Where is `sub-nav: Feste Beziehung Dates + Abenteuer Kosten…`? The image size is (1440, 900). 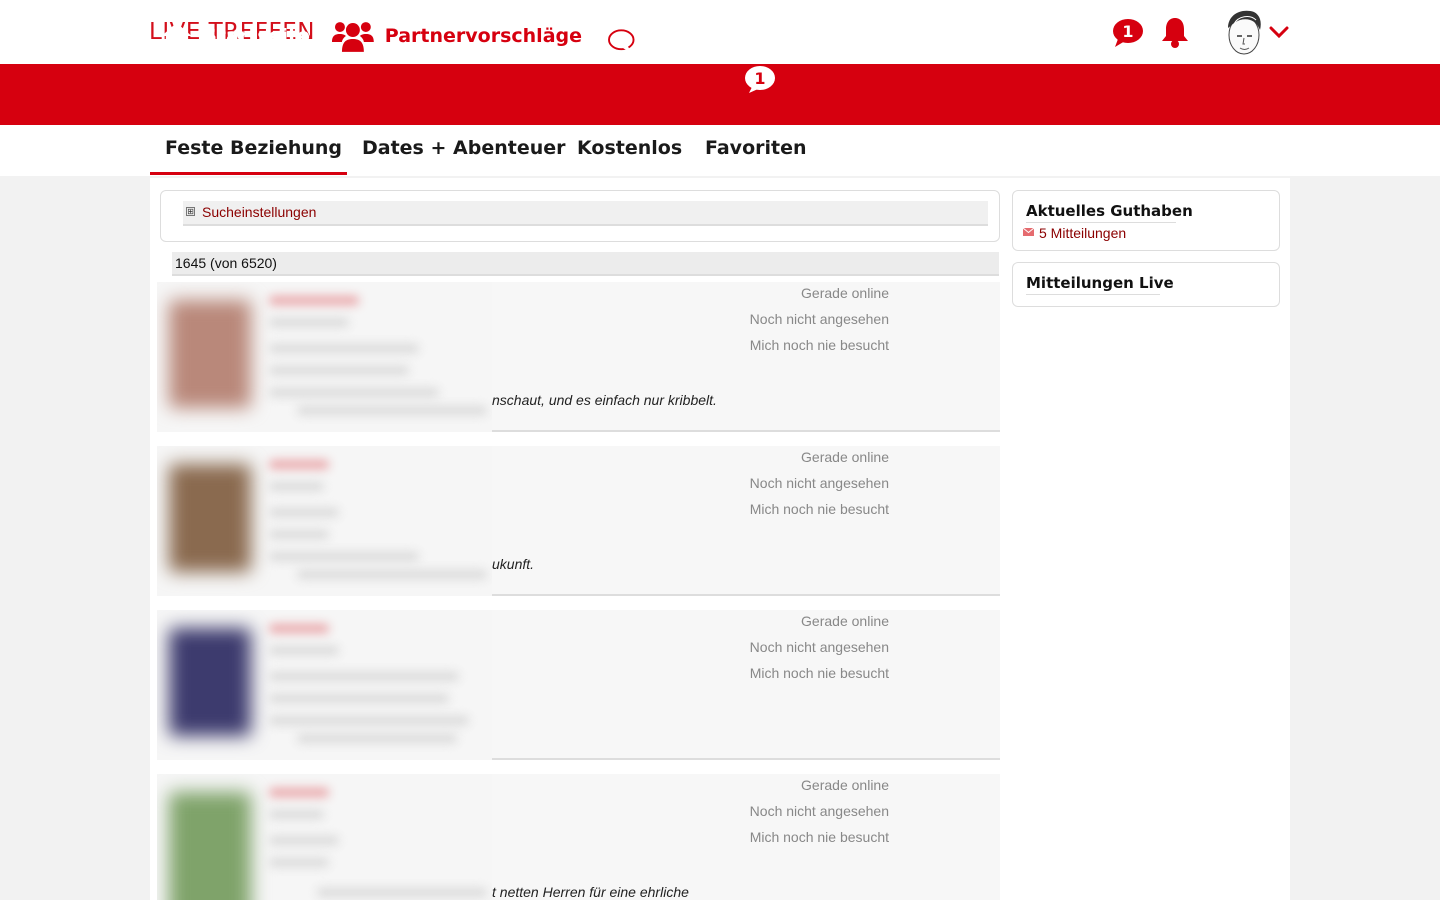
sub-nav: Feste Beziehung Dates + Abenteuer Kosten… is located at coordinates (720, 150).